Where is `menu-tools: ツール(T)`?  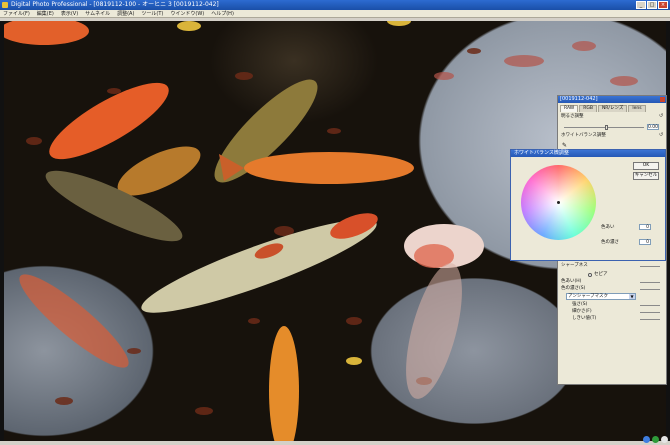
menu-tools: ツール(T) is located at coordinates (152, 13).